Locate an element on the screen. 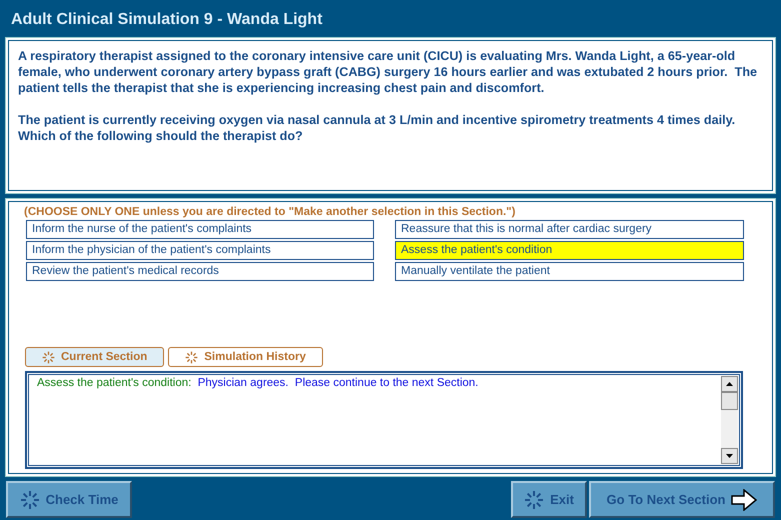 The width and height of the screenshot is (781, 520). answer-option: Reassure that this is normal after cardiac surgery is located at coordinates (569, 229).